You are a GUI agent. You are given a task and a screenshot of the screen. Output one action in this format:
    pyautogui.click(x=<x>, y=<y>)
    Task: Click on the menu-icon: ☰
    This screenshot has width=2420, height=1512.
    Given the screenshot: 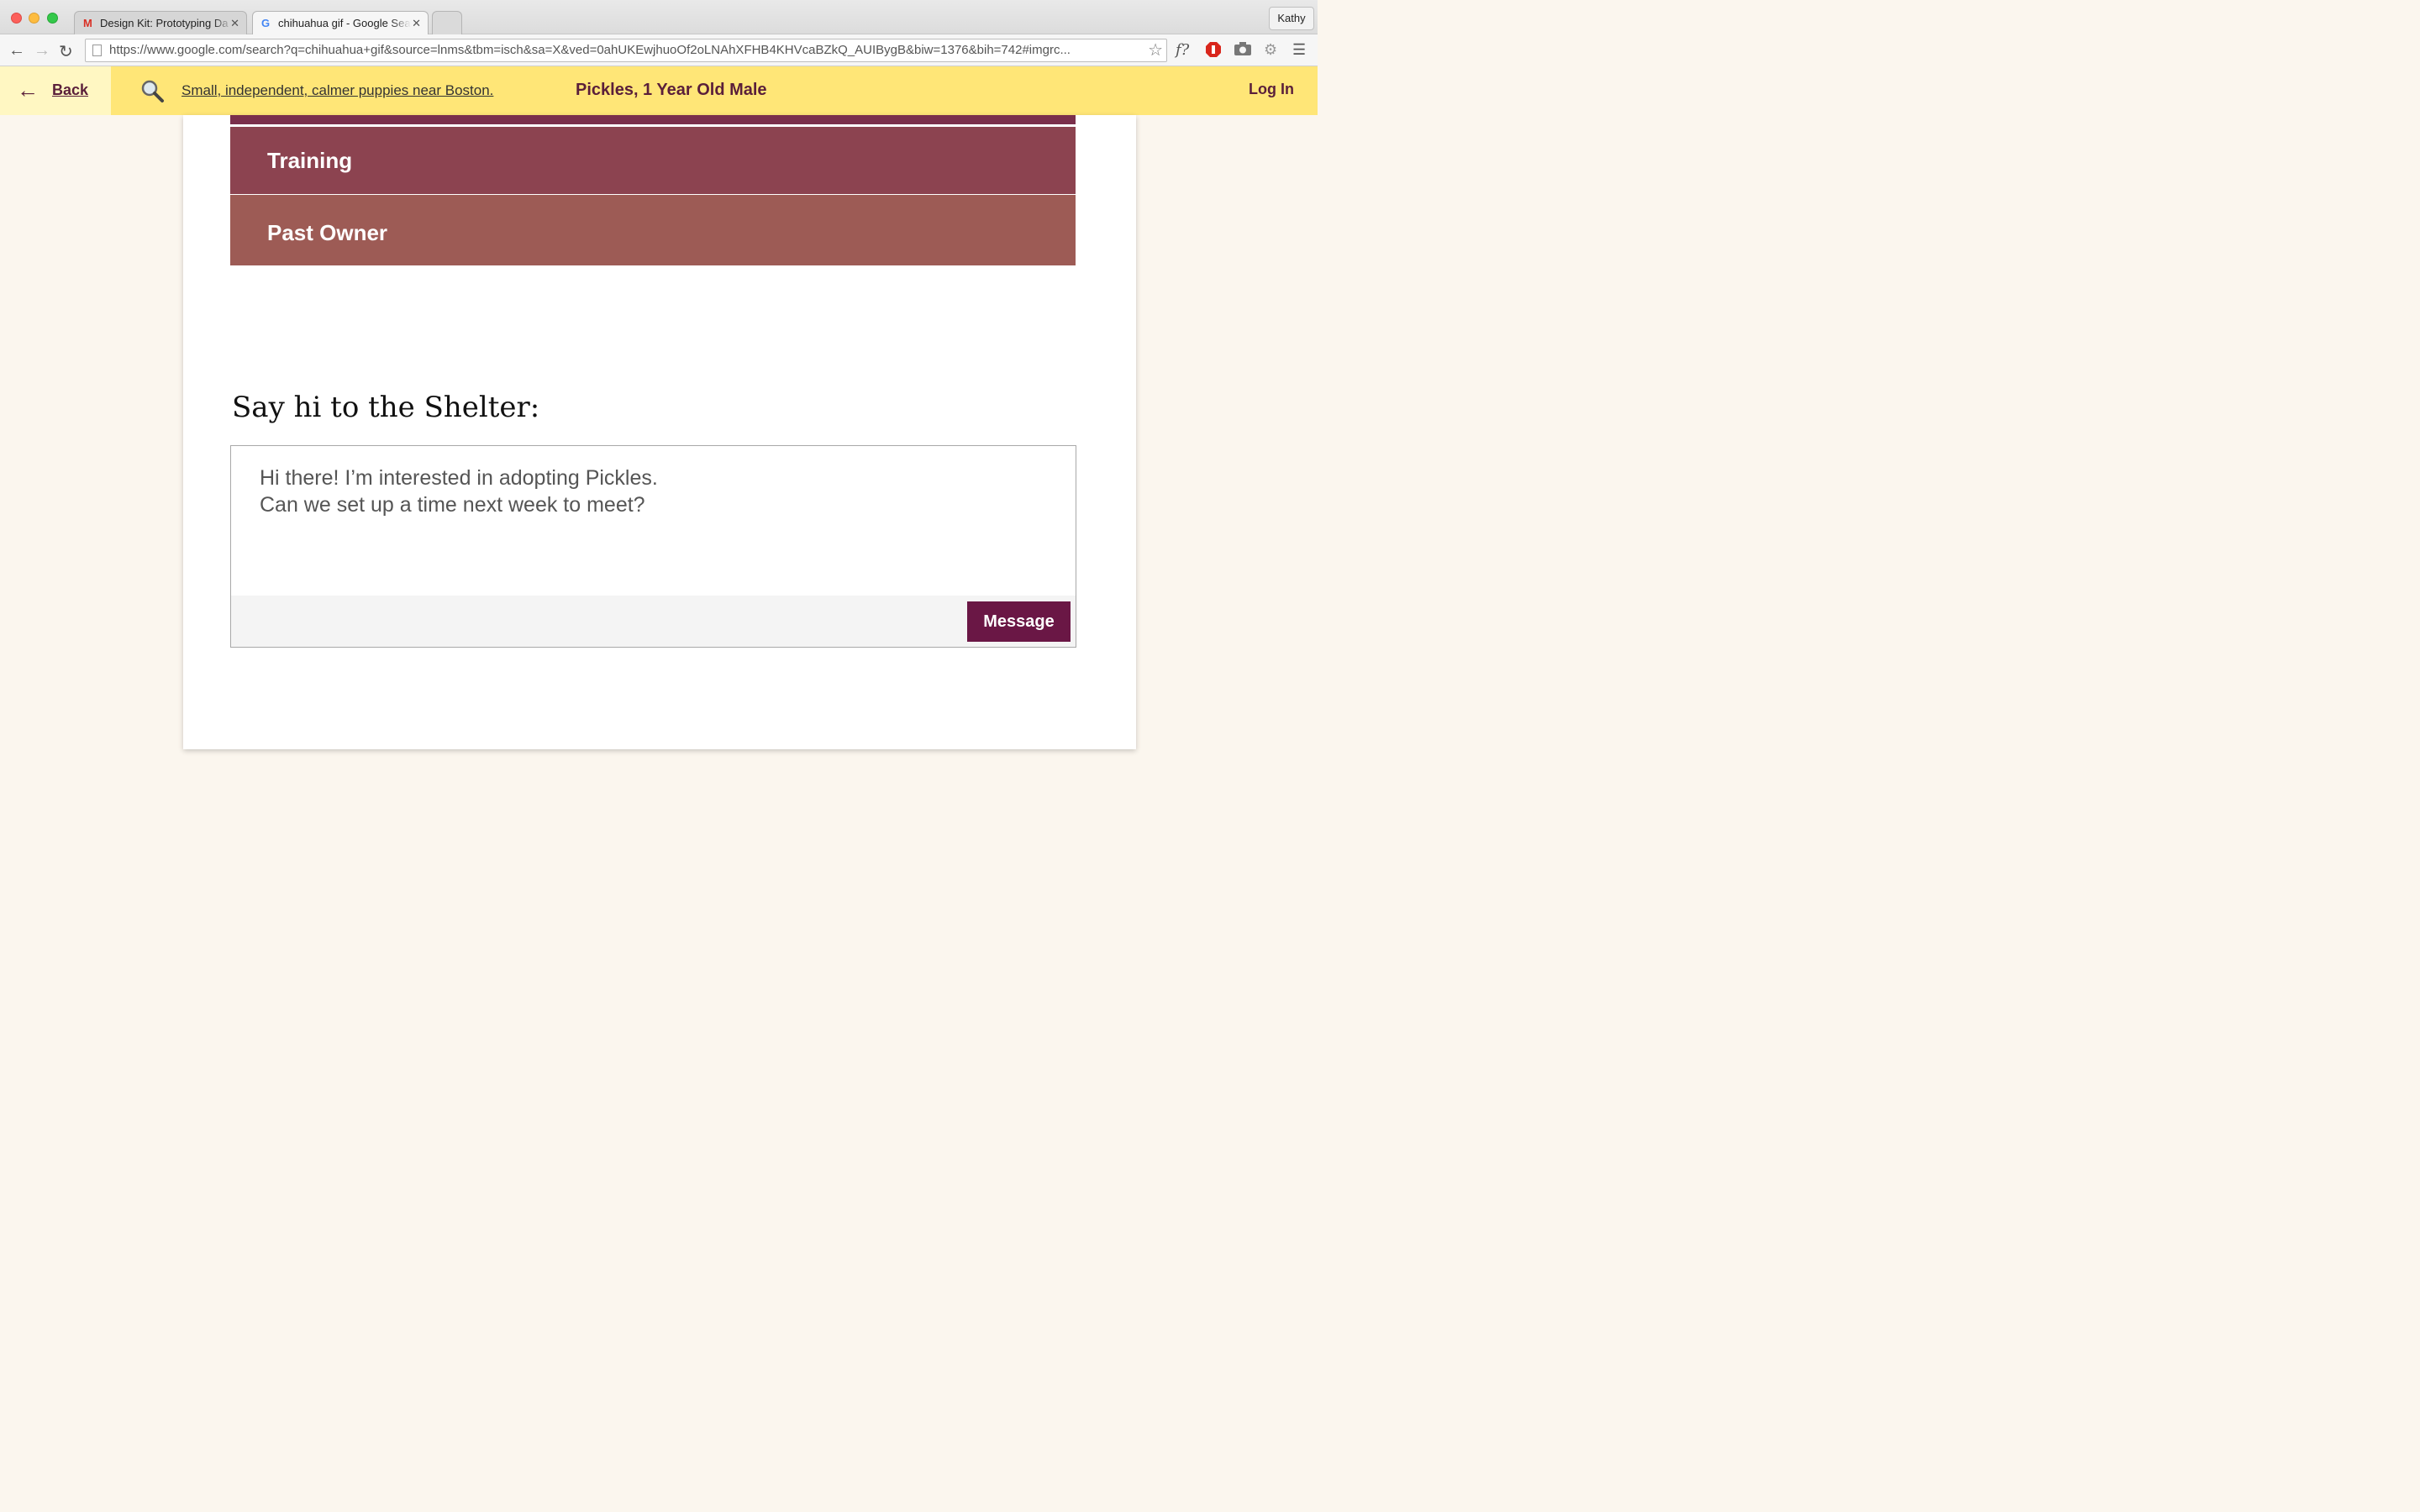 What is the action you would take?
    pyautogui.click(x=1299, y=50)
    